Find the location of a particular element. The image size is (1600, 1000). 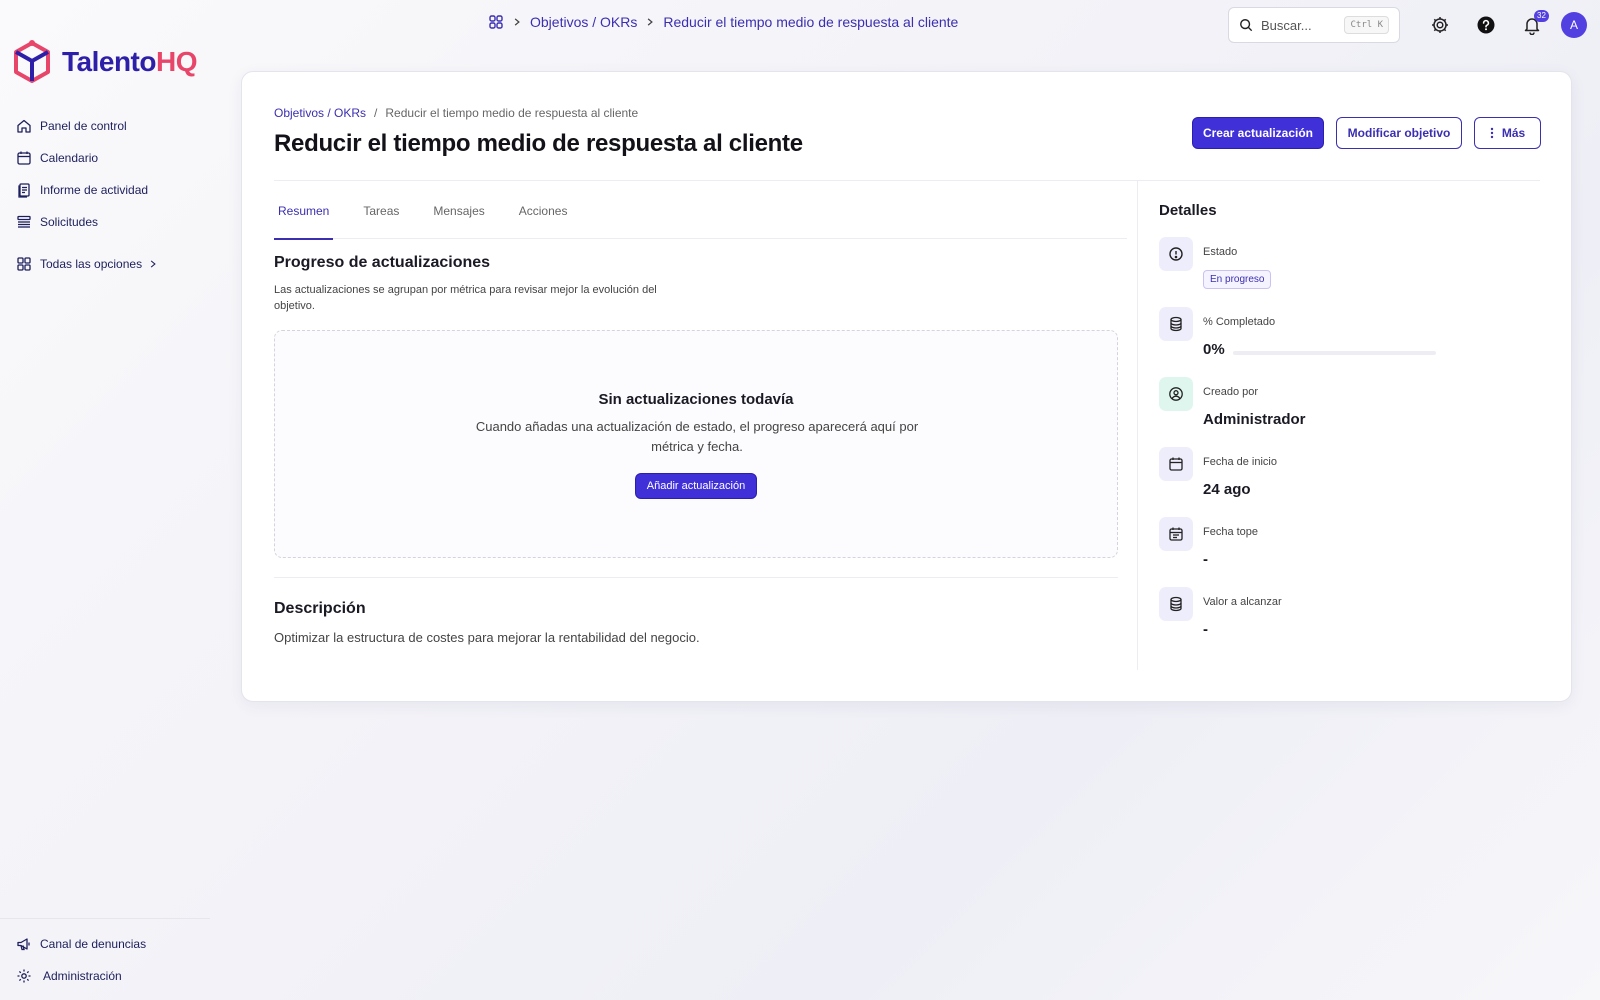

more-button: Más is located at coordinates (1507, 133).